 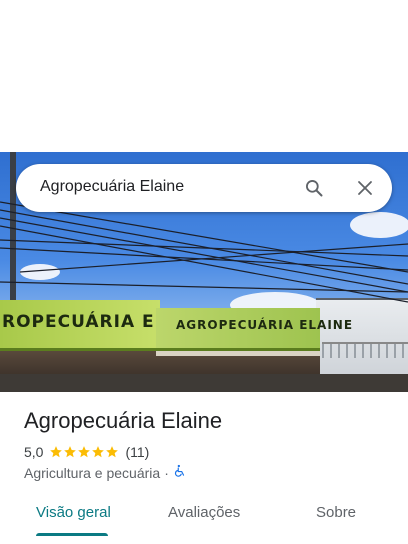 I want to click on active-tab-indicator, so click(x=72, y=534).